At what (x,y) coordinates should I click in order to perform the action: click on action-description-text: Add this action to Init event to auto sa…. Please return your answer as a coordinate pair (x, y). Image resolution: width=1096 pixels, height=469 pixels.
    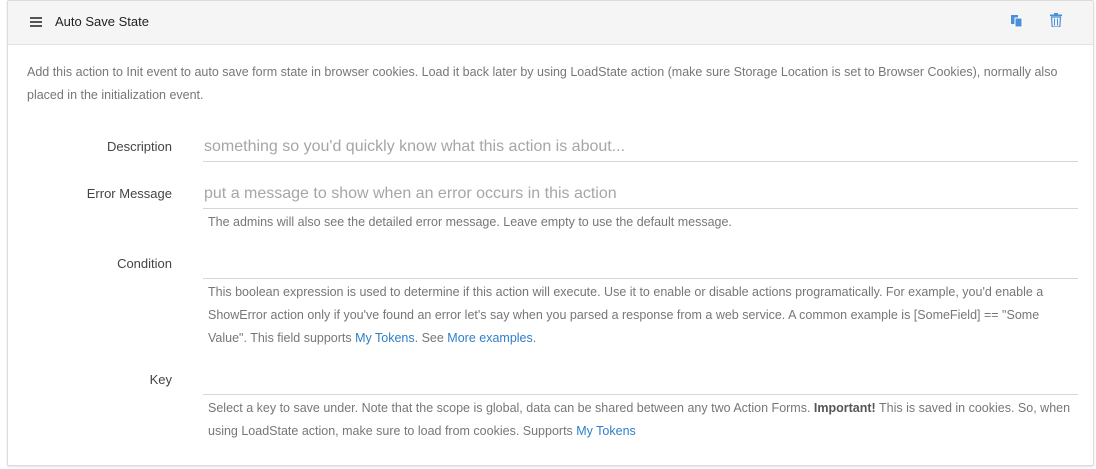
    Looking at the image, I should click on (542, 83).